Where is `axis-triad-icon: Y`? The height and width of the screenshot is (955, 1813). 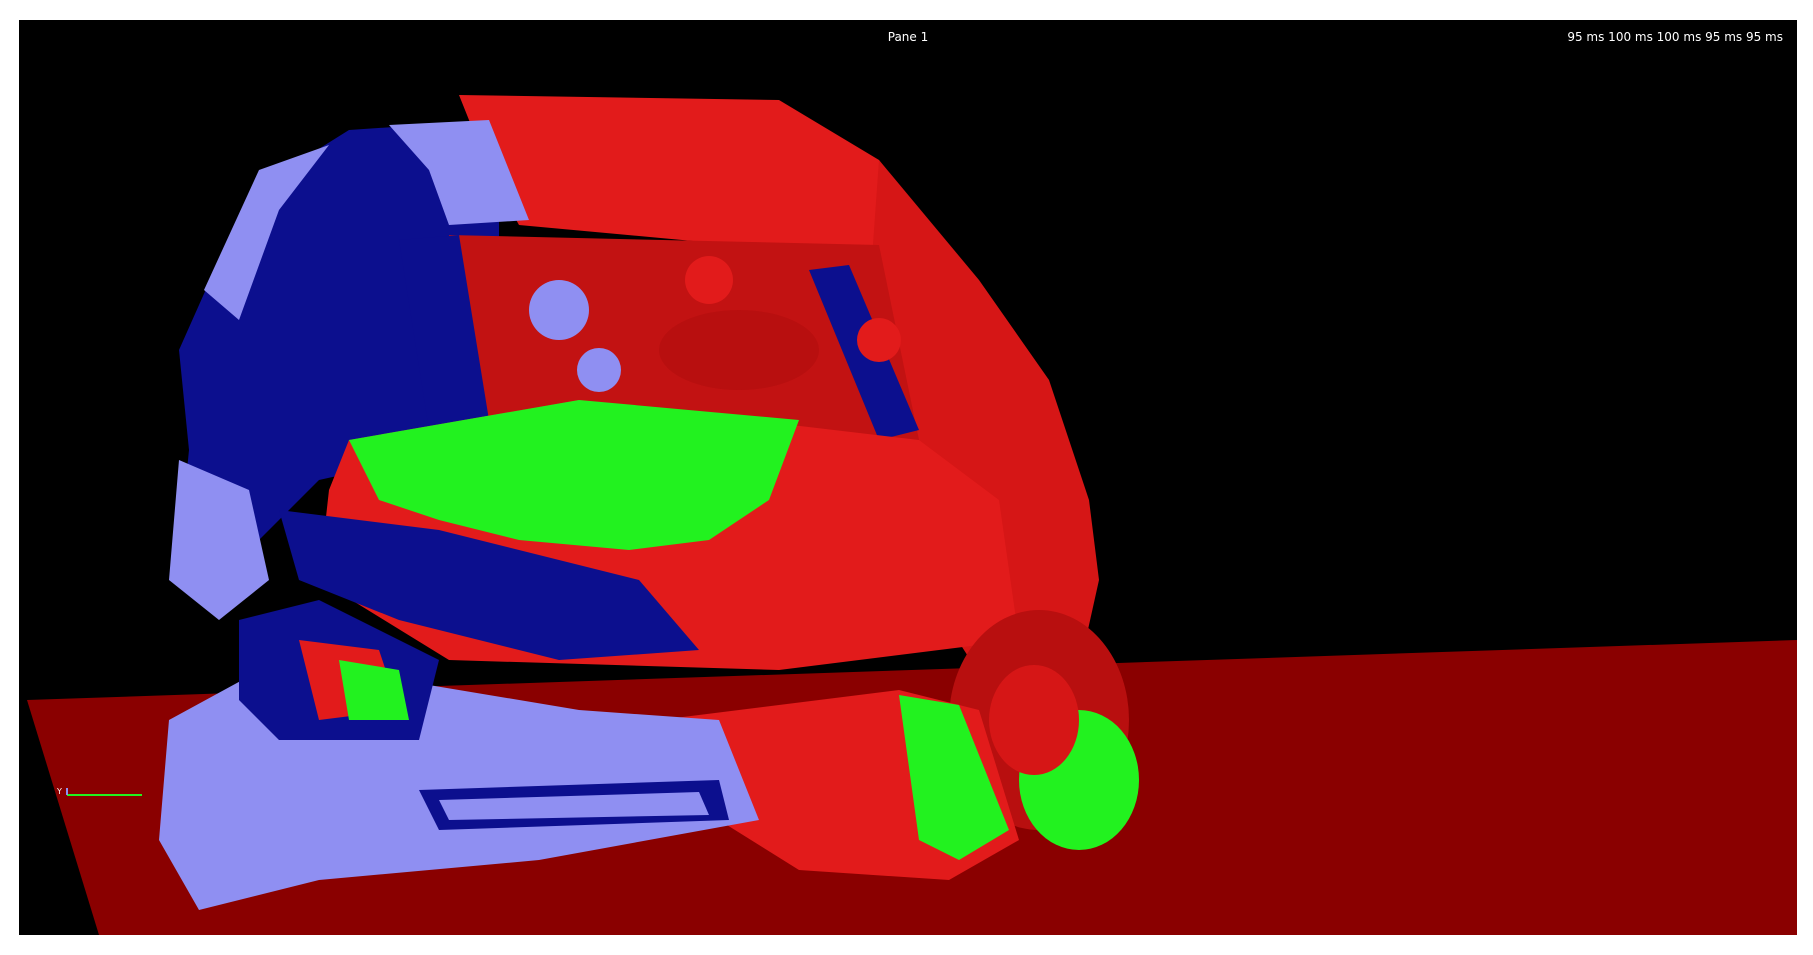
axis-triad-icon: Y is located at coordinates (99, 791).